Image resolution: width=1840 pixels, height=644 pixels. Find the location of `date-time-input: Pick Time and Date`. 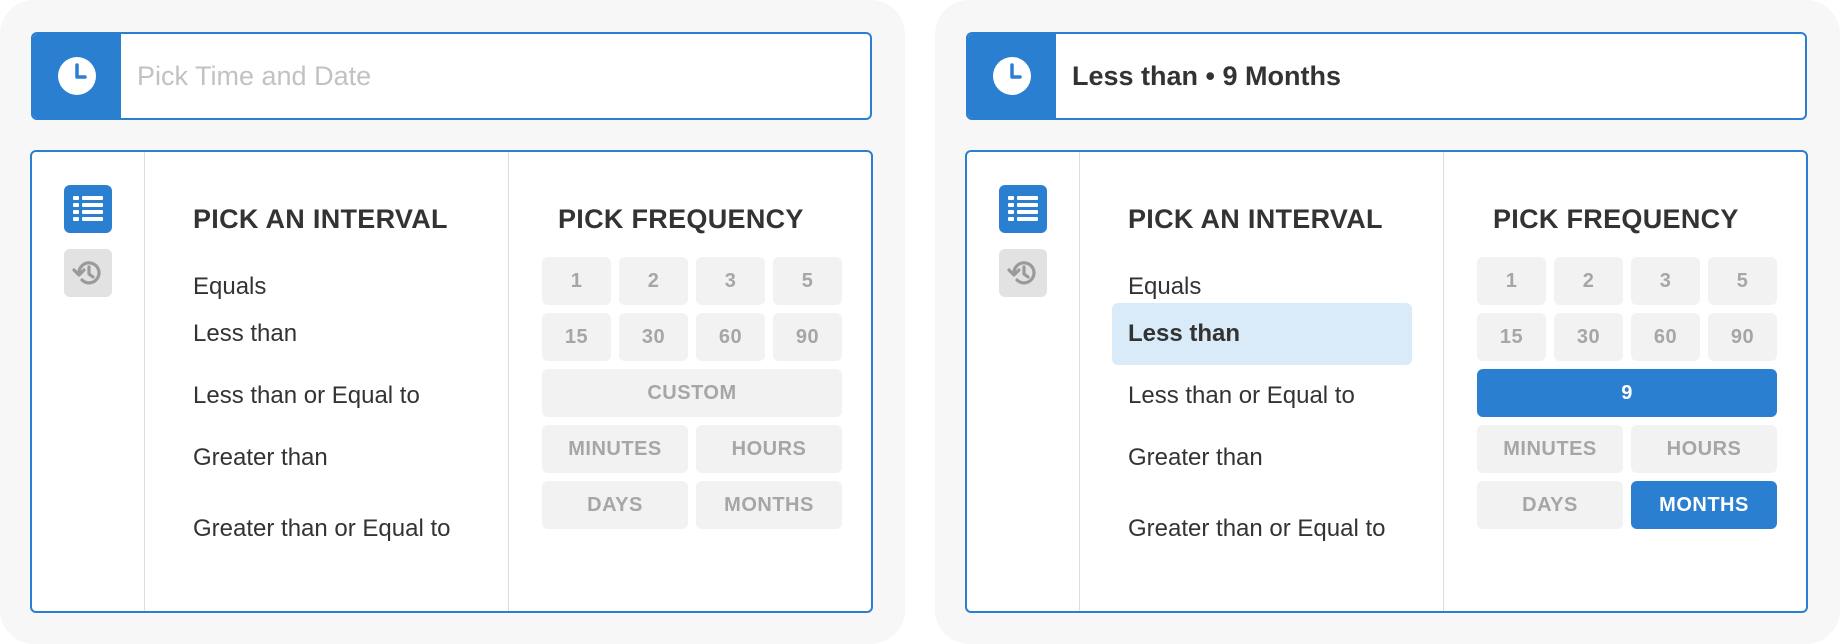

date-time-input: Pick Time and Date is located at coordinates (451, 76).